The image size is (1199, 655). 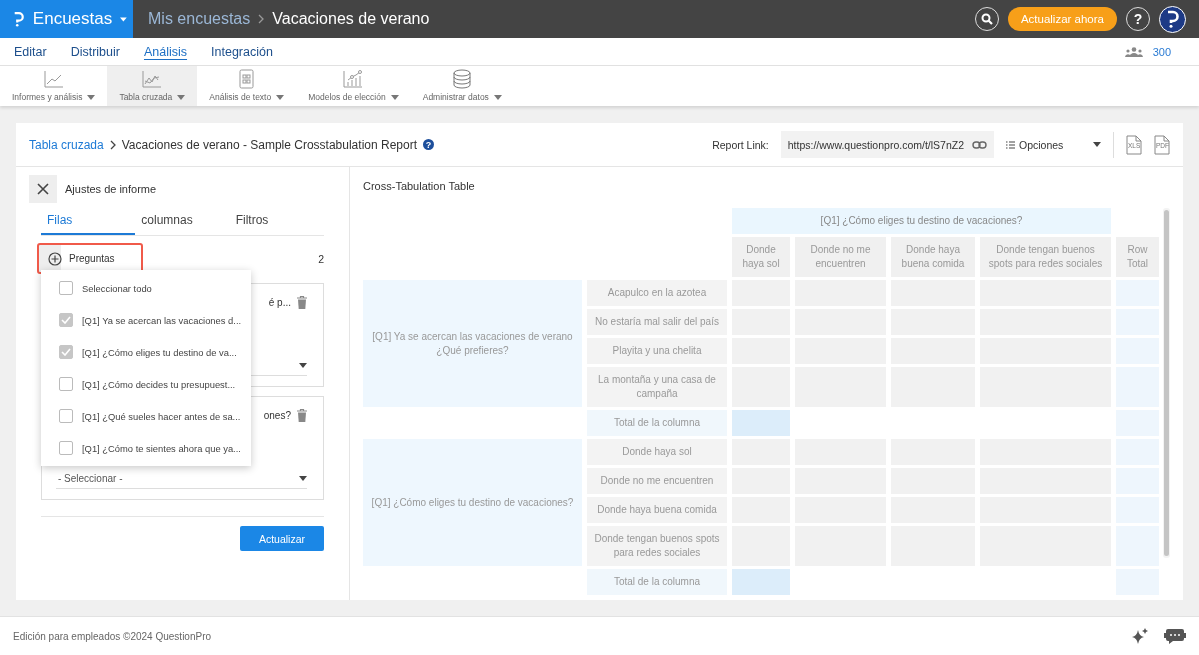 I want to click on report-link-field: https://www.questionpro.com/t/lS7nZ2, so click(x=887, y=144).